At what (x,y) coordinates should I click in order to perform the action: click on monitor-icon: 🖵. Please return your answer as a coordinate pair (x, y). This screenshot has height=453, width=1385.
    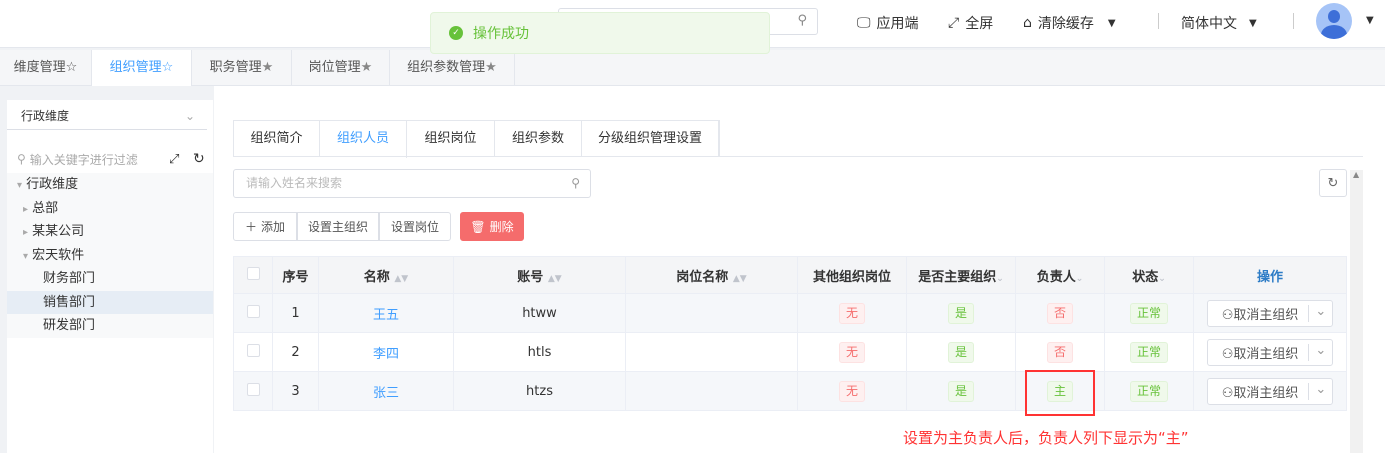
    Looking at the image, I should click on (864, 23).